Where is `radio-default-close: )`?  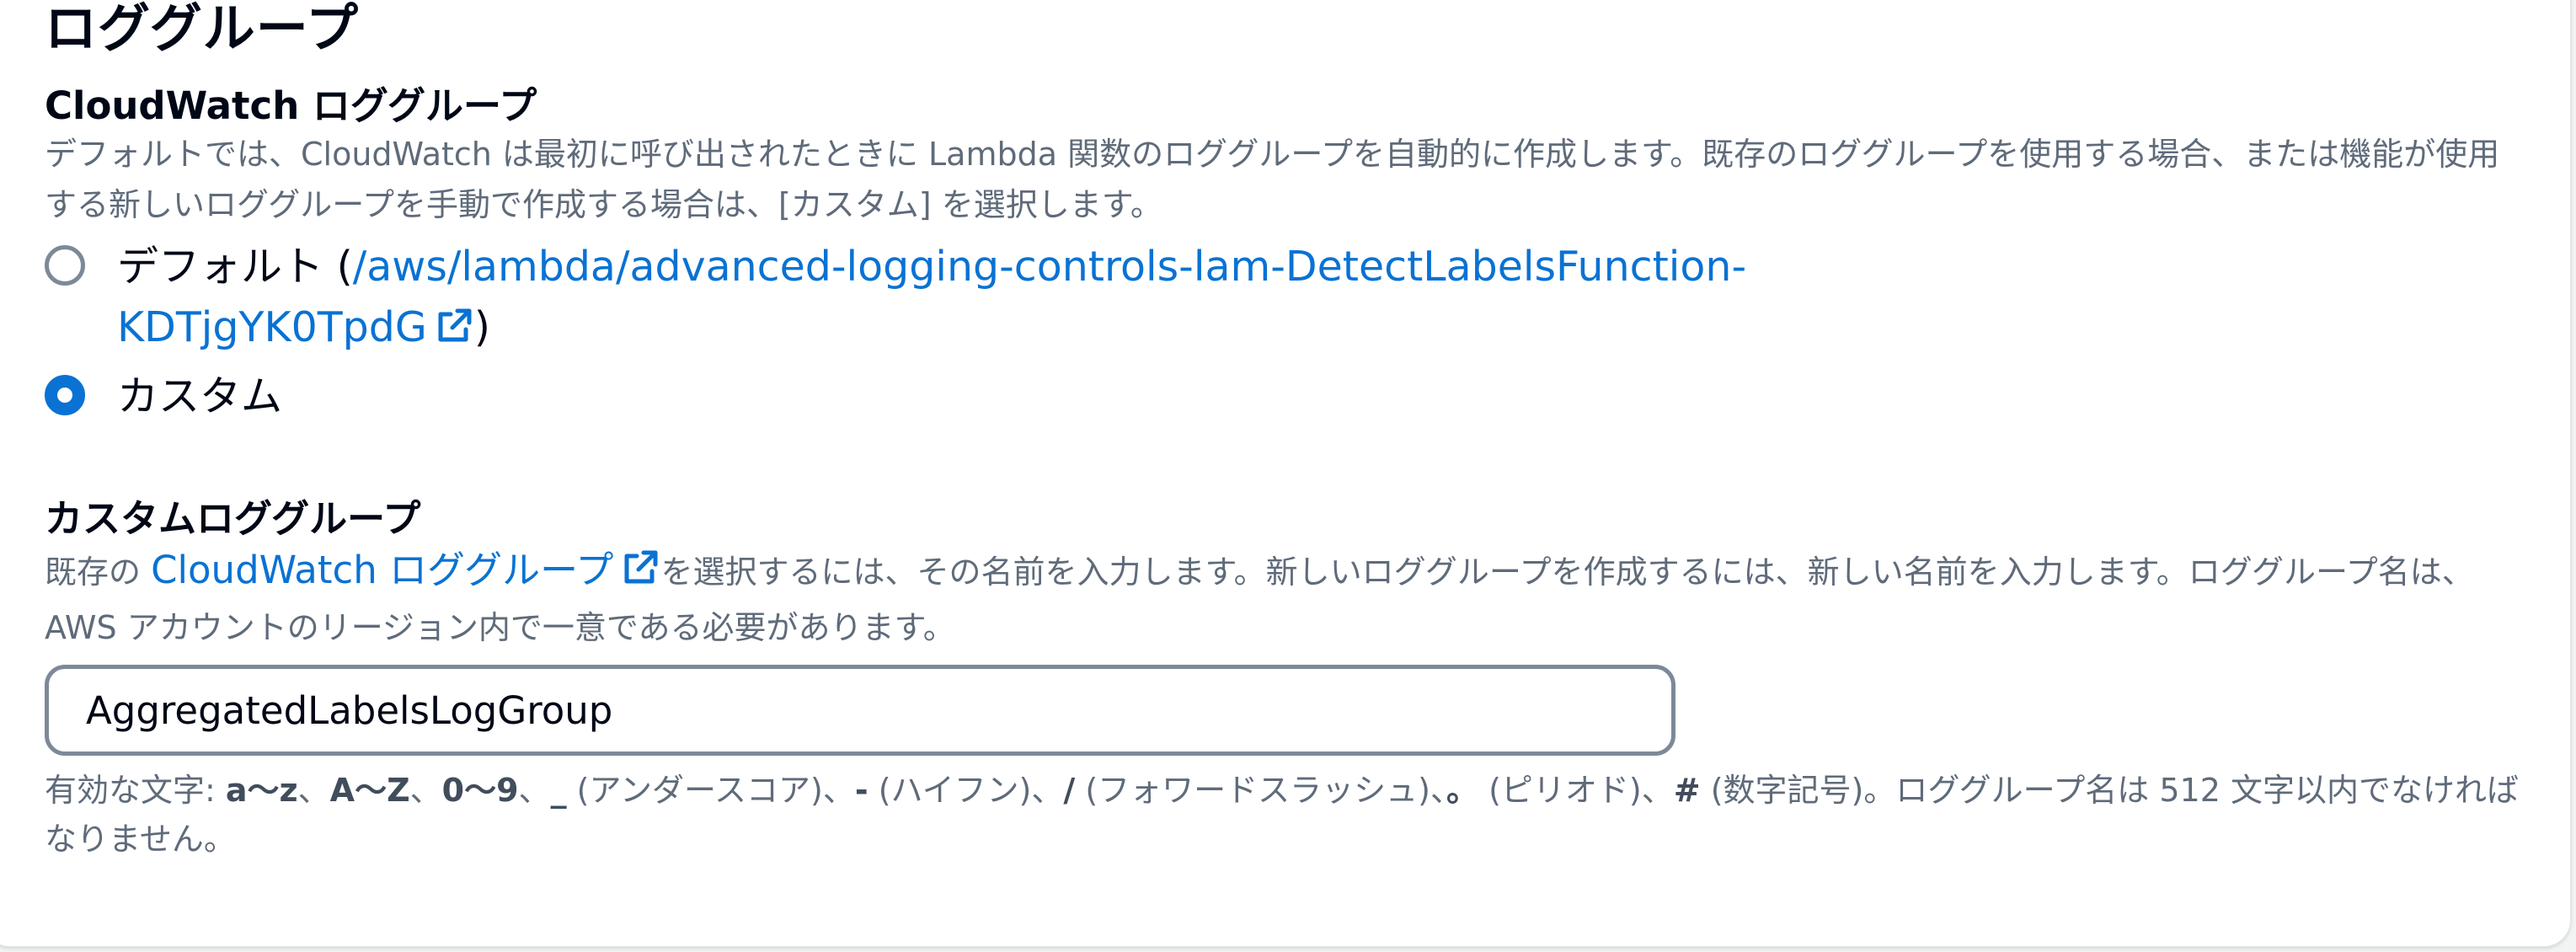 radio-default-close: ) is located at coordinates (481, 327).